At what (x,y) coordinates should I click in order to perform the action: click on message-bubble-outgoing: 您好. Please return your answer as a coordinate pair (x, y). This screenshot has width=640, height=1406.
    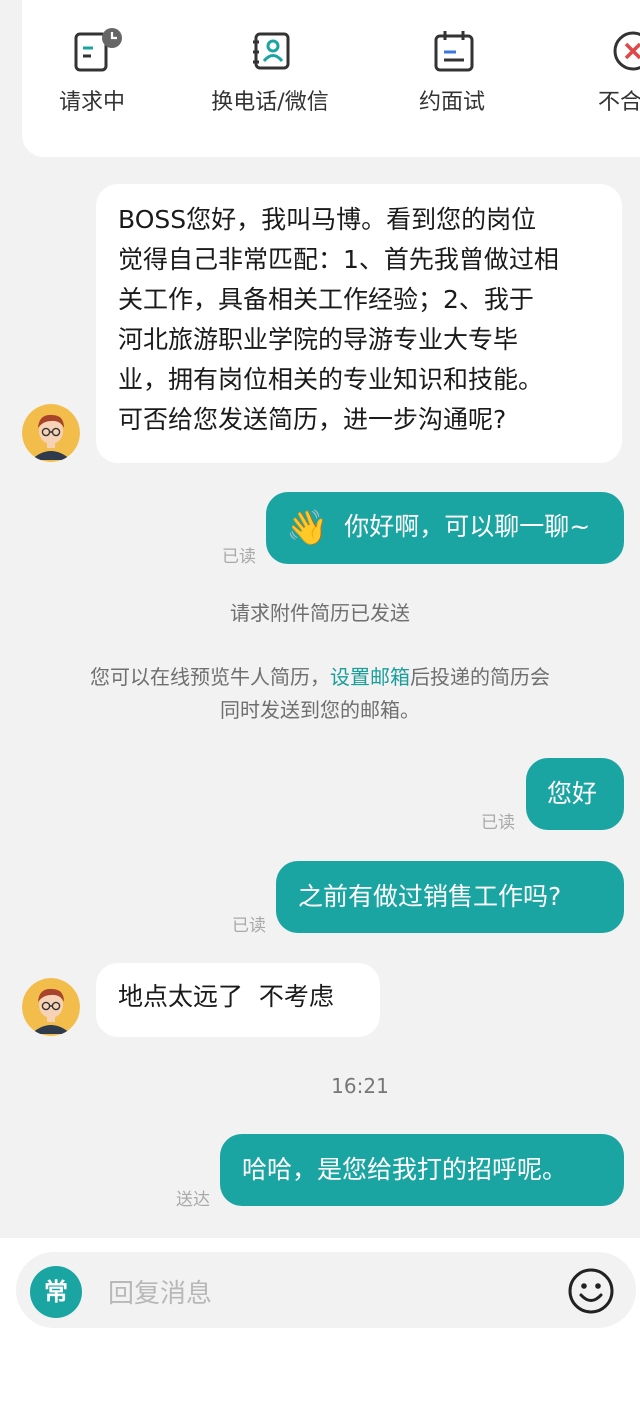
    Looking at the image, I should click on (575, 794).